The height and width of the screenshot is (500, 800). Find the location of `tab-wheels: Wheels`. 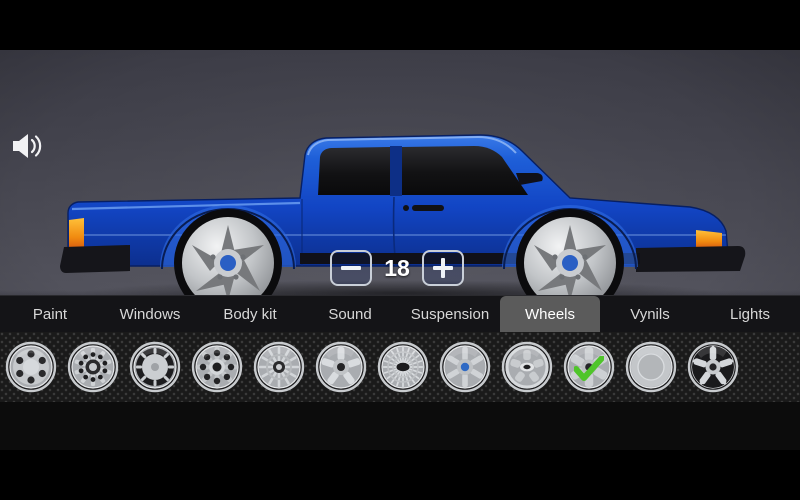

tab-wheels: Wheels is located at coordinates (550, 314).